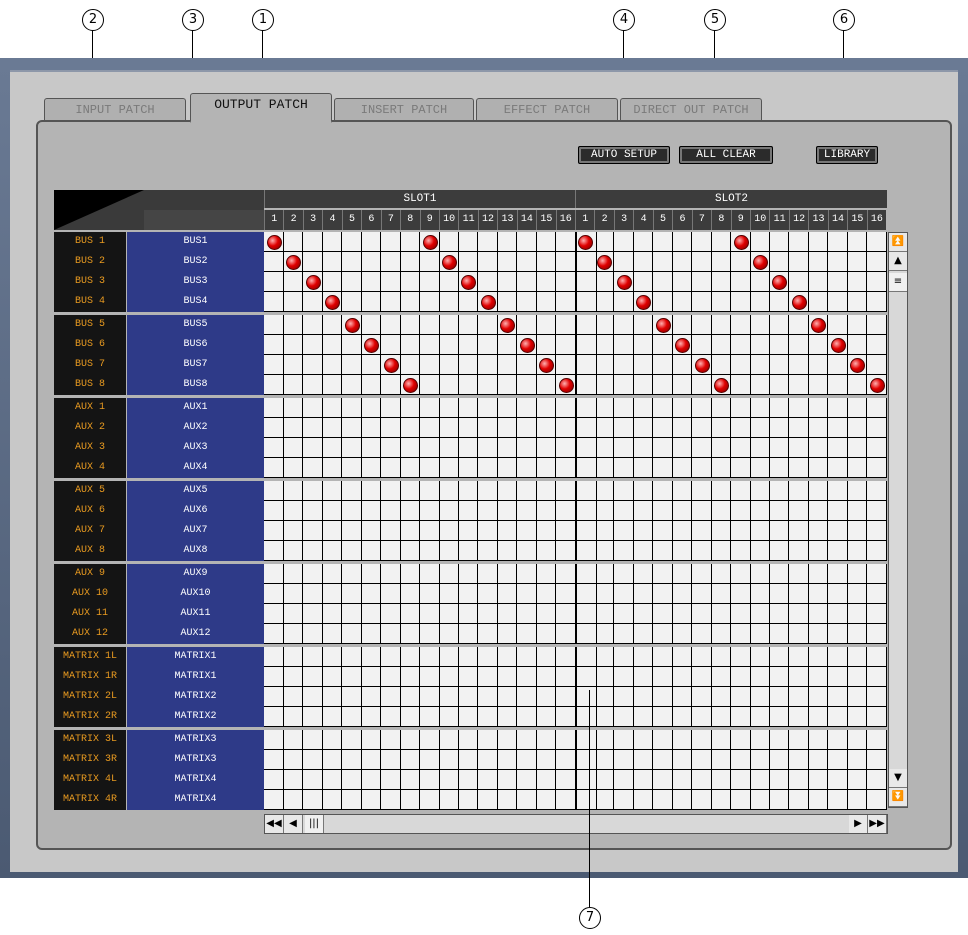  What do you see at coordinates (898, 520) in the screenshot?
I see `vertical-scrollbar: ⏫ ▲ ≡ ▼ ⏬` at bounding box center [898, 520].